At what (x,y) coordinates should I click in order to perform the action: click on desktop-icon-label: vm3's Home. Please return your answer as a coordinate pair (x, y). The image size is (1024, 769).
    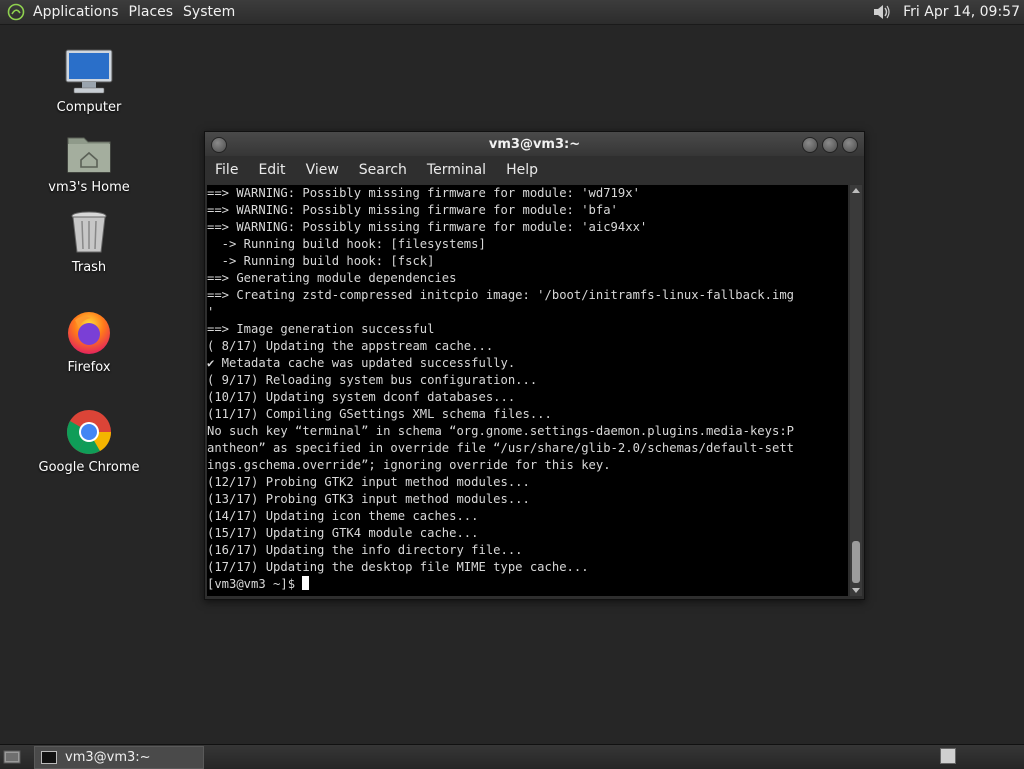
    Looking at the image, I should click on (89, 187).